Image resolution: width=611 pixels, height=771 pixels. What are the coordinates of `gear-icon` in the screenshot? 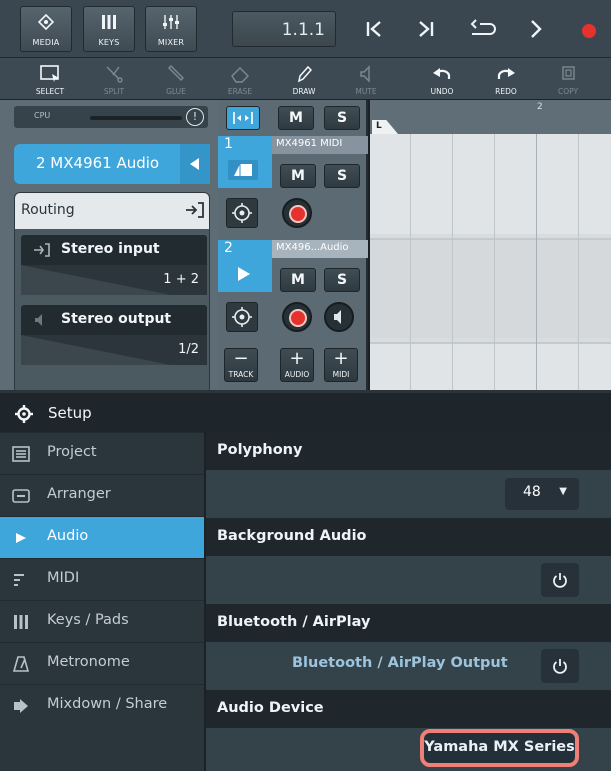 It's located at (242, 317).